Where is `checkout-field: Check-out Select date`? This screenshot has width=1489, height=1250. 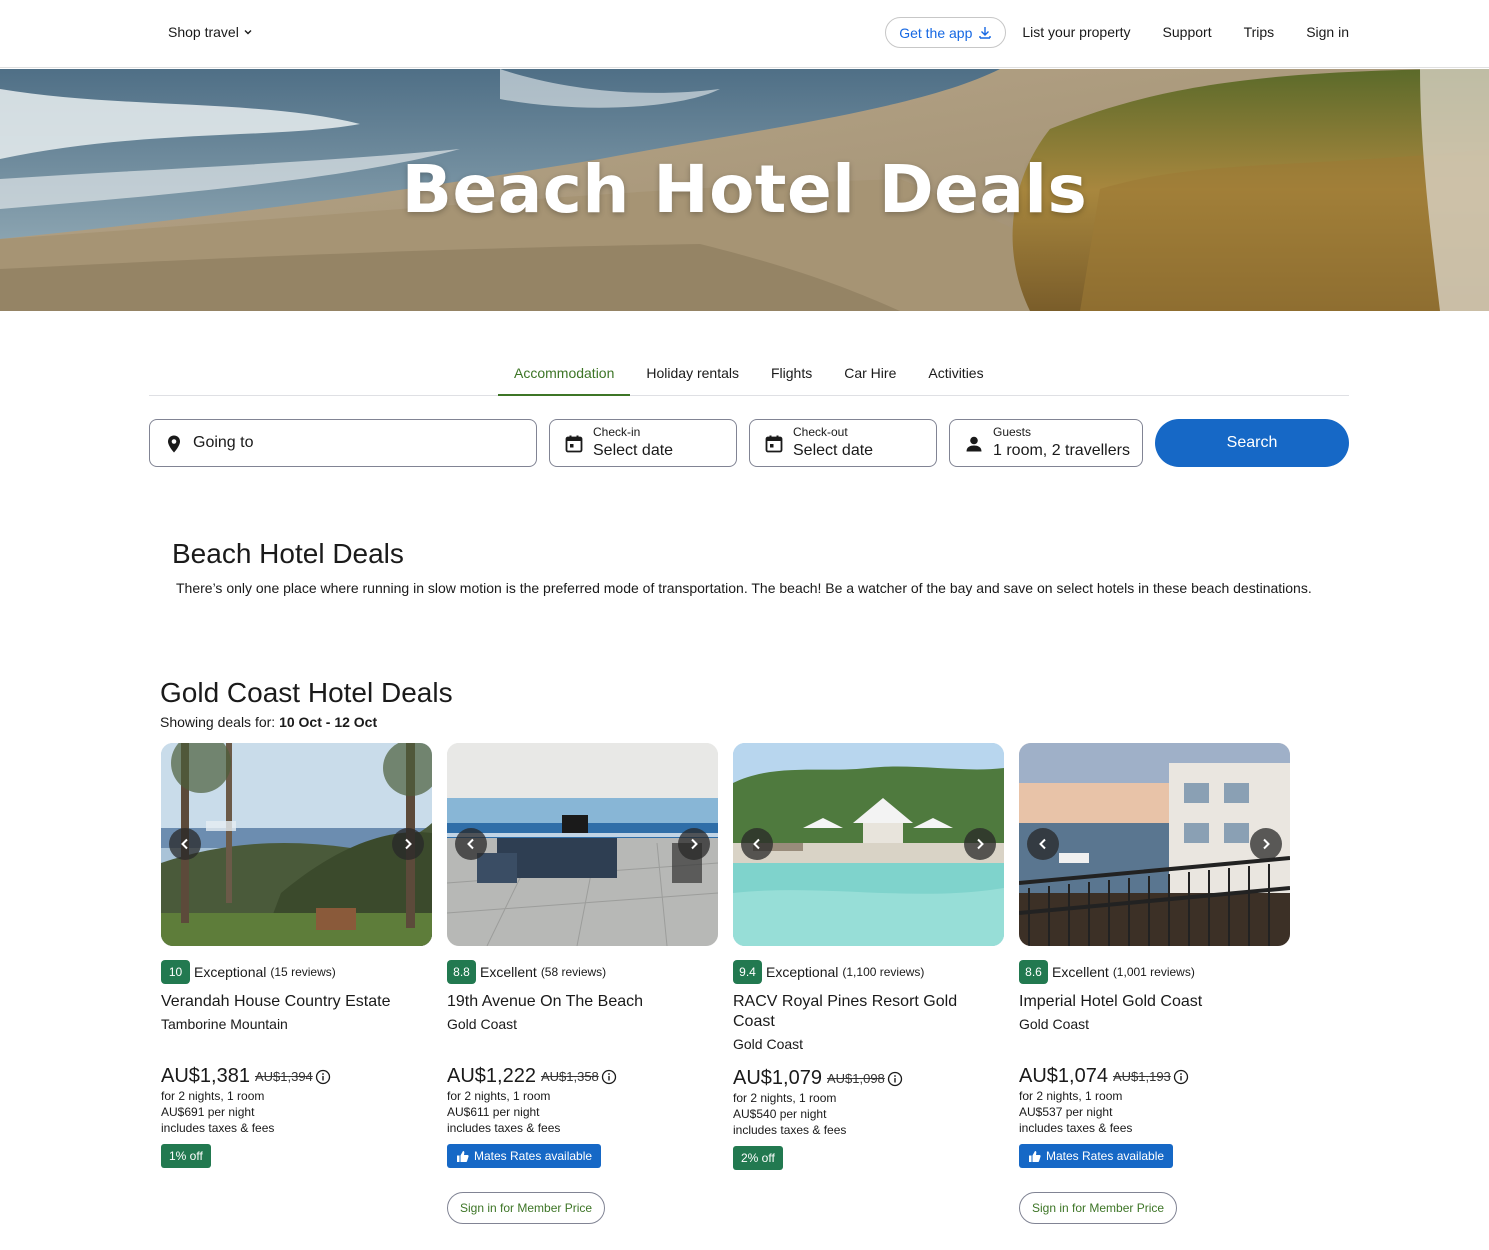
checkout-field: Check-out Select date is located at coordinates (843, 443).